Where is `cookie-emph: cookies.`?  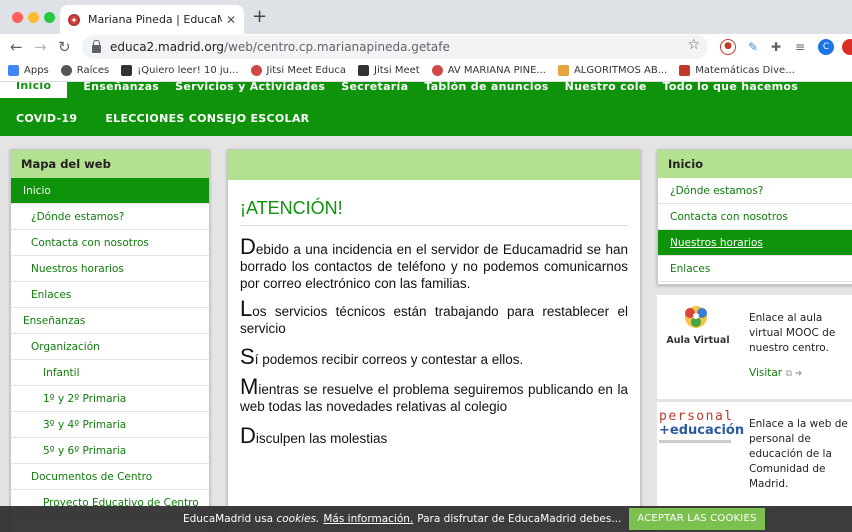 cookie-emph: cookies. is located at coordinates (298, 519).